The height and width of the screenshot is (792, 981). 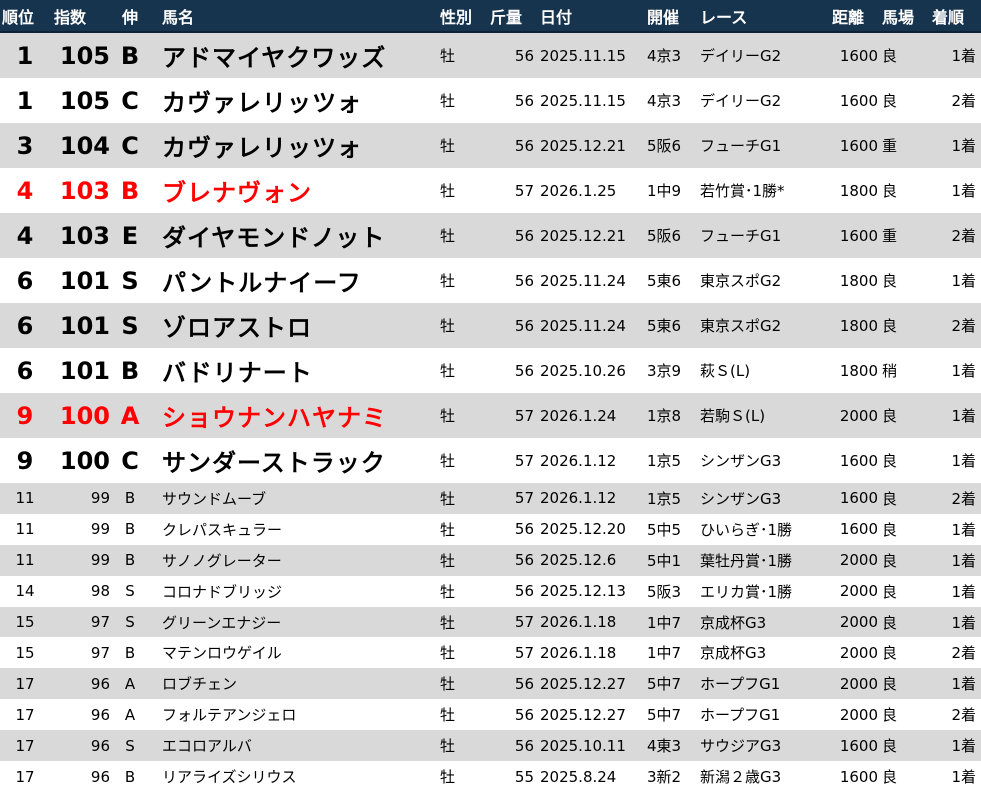 I want to click on grade-cell: A, so click(x=130, y=683).